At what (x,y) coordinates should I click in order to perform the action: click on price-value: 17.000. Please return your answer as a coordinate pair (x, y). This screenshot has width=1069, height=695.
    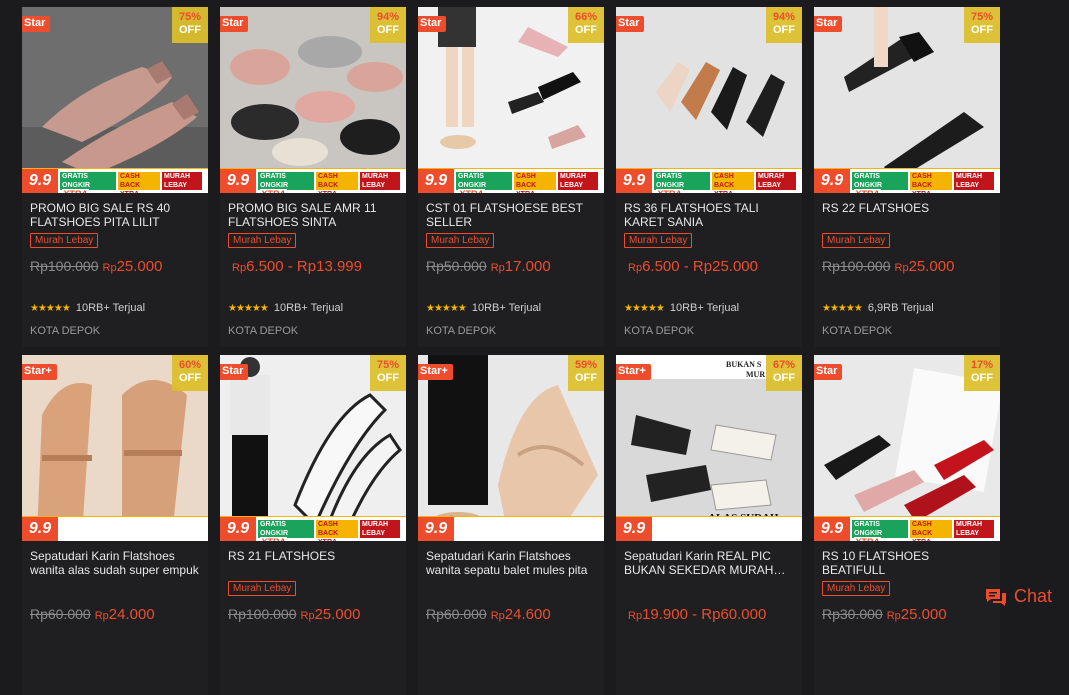
    Looking at the image, I should click on (527, 266).